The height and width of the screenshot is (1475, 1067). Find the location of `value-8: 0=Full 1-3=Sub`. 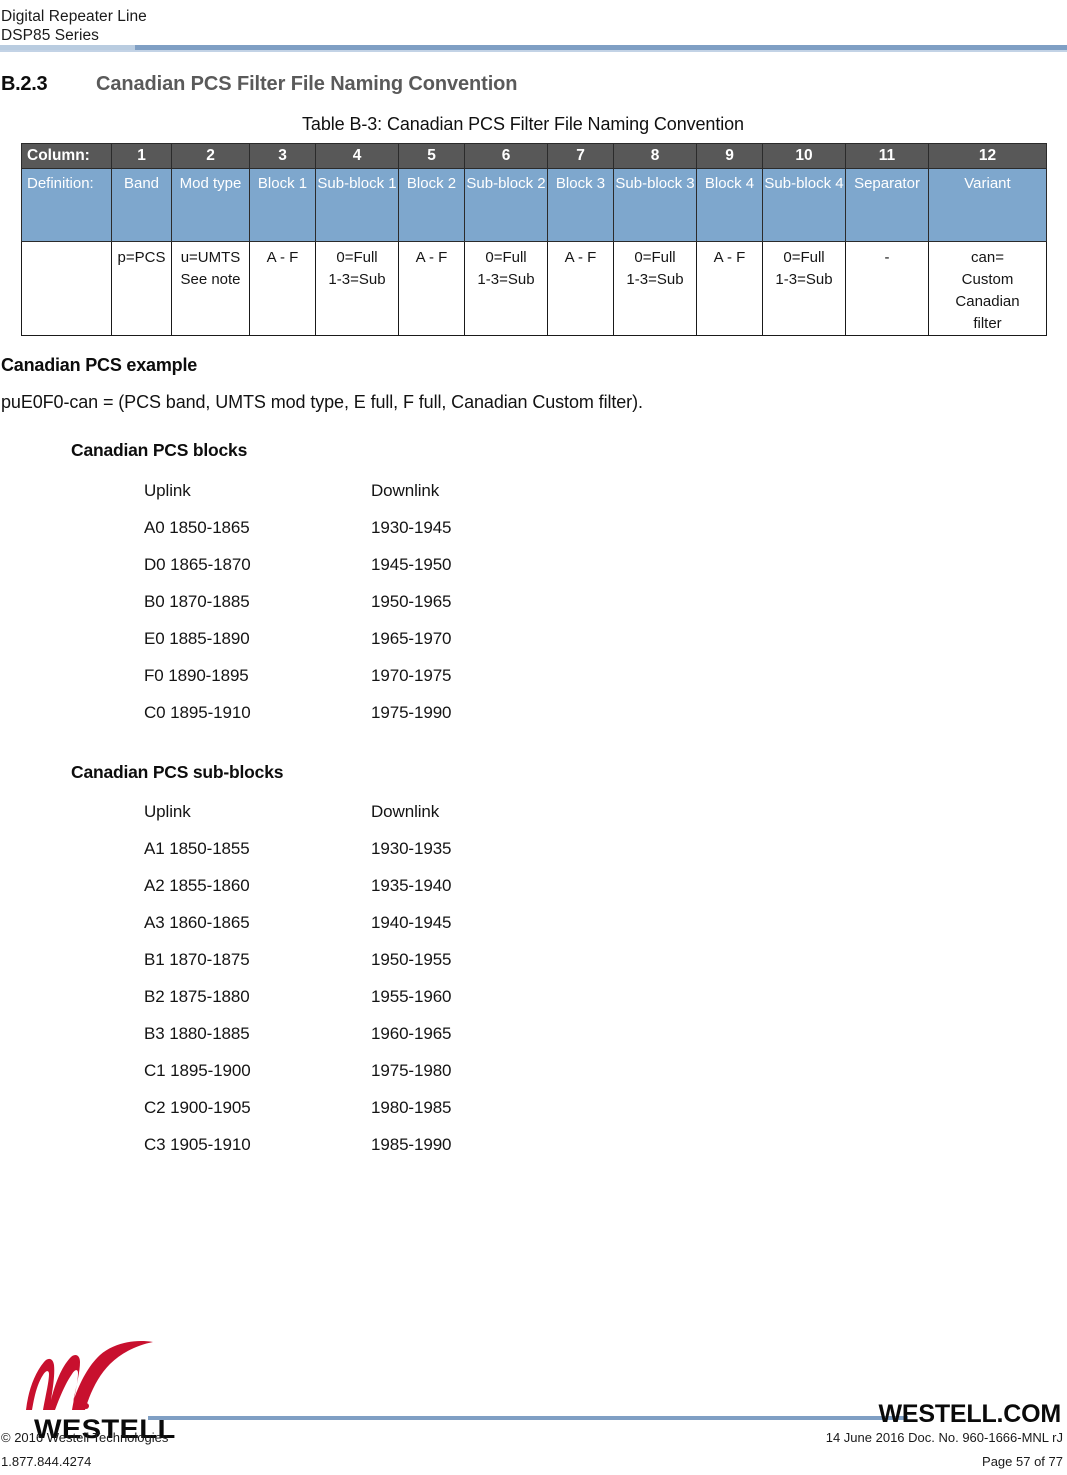

value-8: 0=Full 1-3=Sub is located at coordinates (655, 288).